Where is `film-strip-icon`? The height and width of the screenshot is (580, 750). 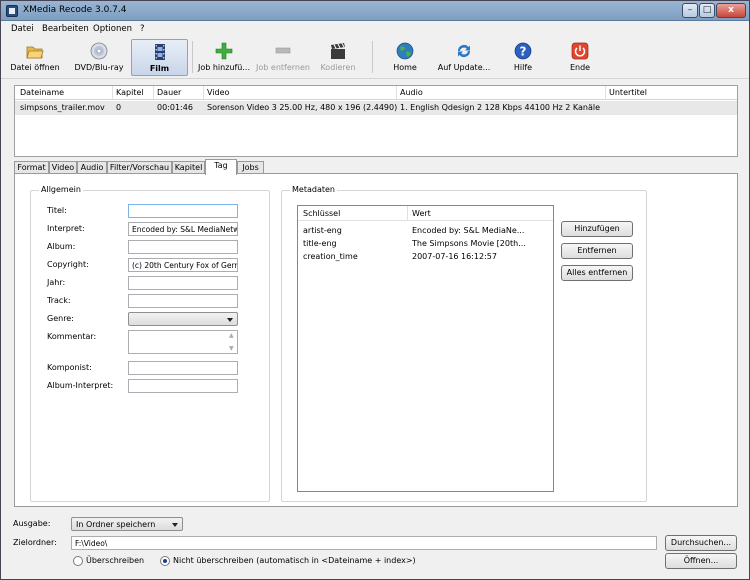
film-strip-icon is located at coordinates (159, 52).